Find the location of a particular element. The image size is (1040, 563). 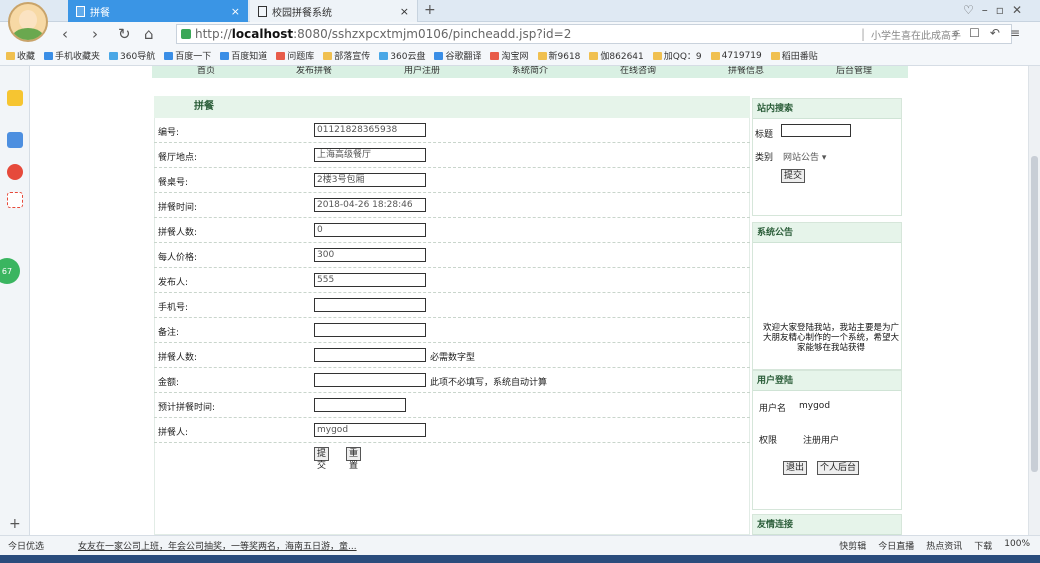

forward-icon: › is located at coordinates (95, 34).